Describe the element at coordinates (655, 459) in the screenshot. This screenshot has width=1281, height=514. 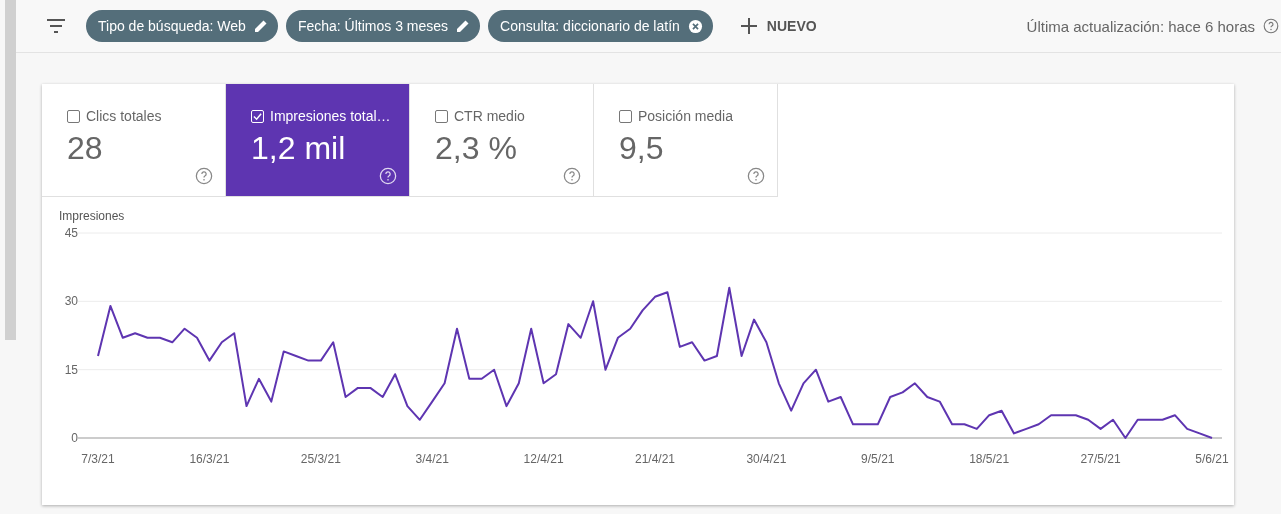
I see `axis-tick-label: 21/4/21` at that location.